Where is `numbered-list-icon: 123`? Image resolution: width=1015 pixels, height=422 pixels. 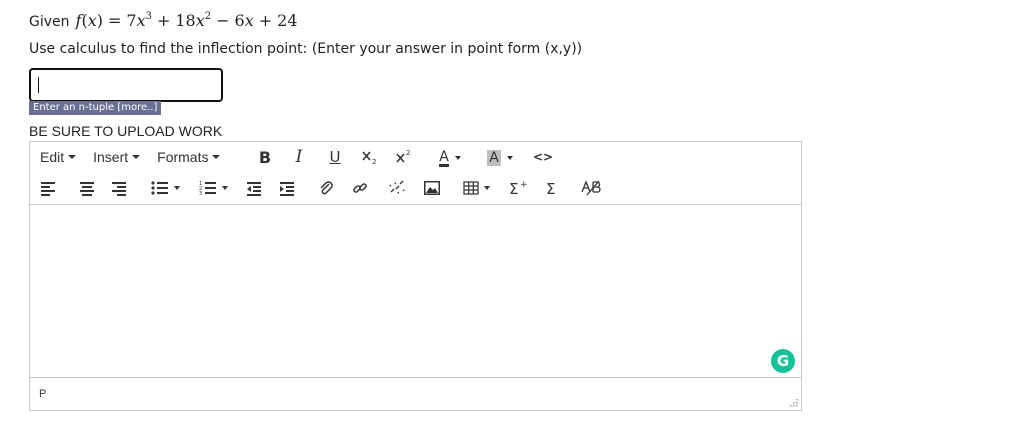 numbered-list-icon: 123 is located at coordinates (207, 188).